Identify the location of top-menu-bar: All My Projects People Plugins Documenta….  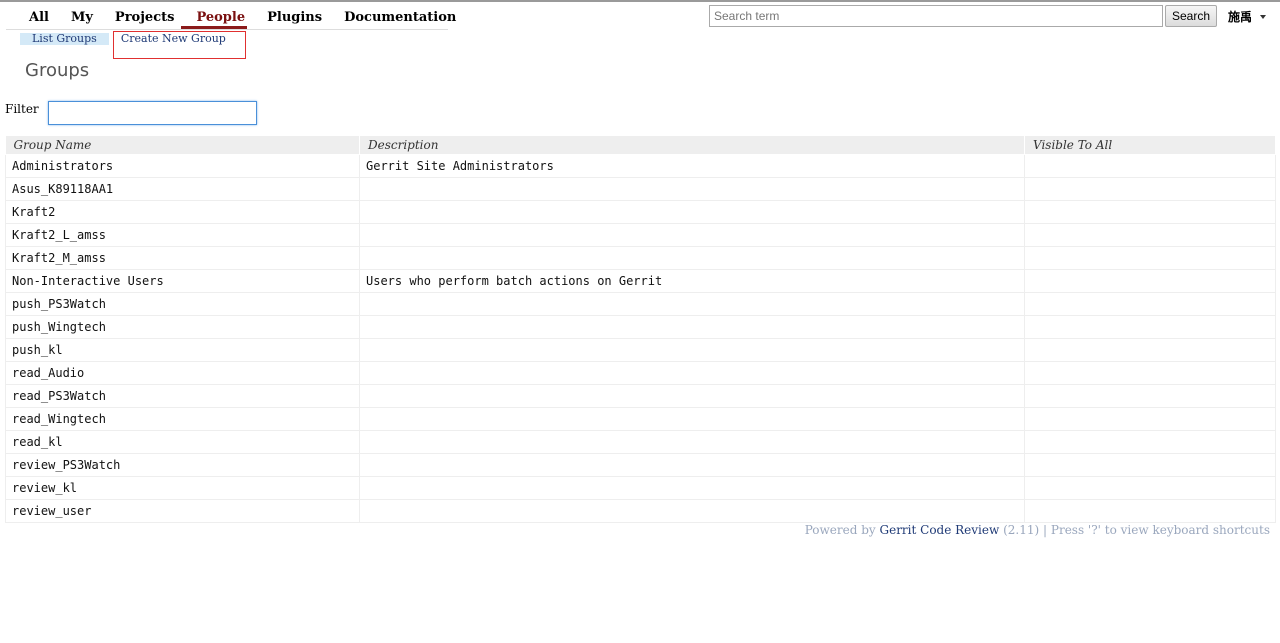
(242, 18).